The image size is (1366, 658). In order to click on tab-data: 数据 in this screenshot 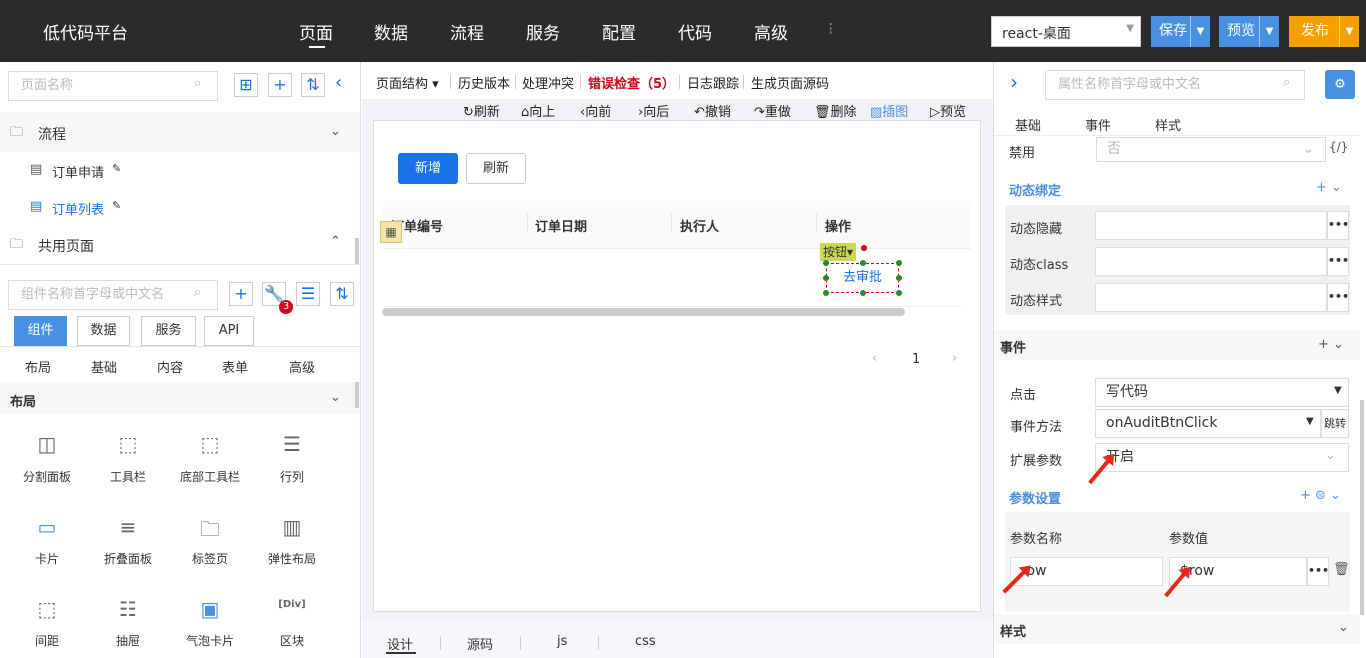, I will do `click(103, 331)`.